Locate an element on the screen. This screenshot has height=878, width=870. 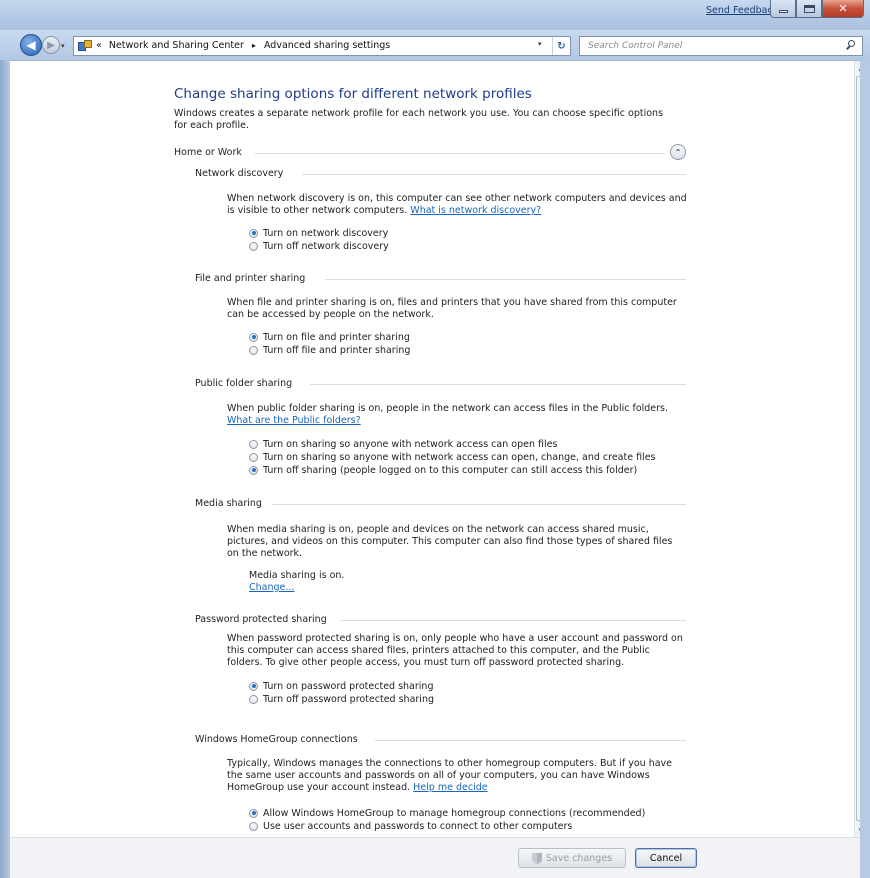
breadcrumb-network-sharing-center: Network and Sharing Center is located at coordinates (176, 45).